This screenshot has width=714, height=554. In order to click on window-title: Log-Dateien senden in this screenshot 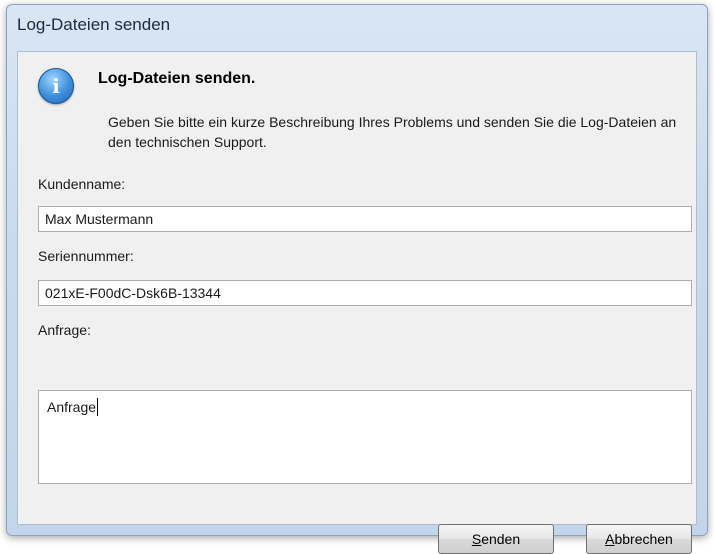, I will do `click(94, 24)`.